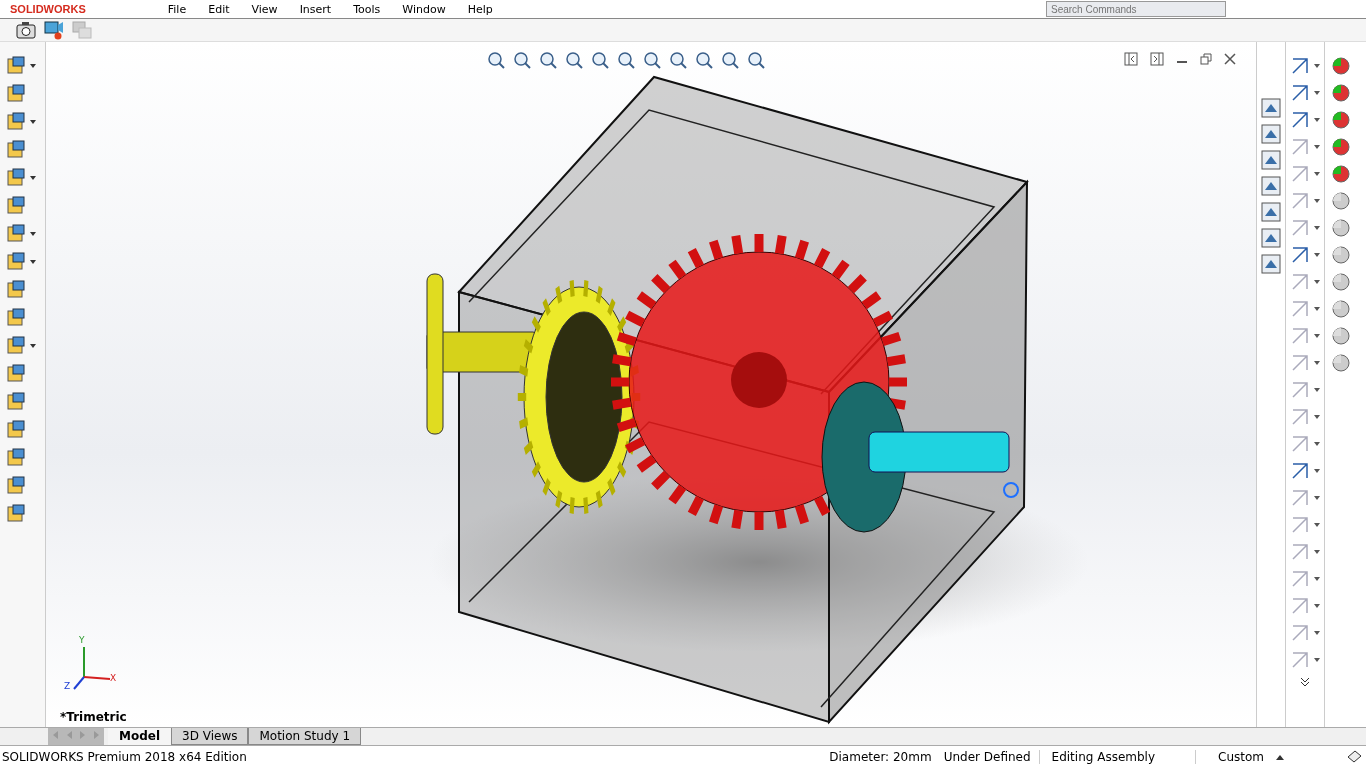 Image resolution: width=1366 pixels, height=768 pixels. Describe the element at coordinates (522, 60) in the screenshot. I see `zoom-area-icon` at that location.